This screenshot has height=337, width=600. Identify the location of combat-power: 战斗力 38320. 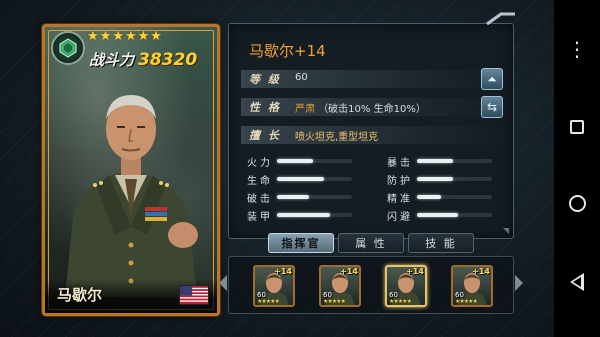
(143, 59).